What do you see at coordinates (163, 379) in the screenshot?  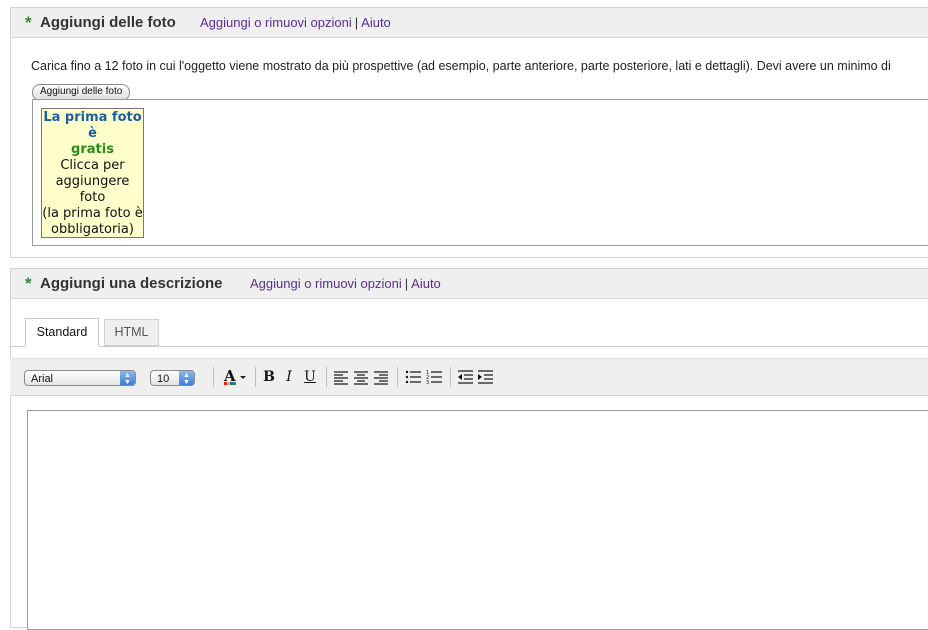 I see `font-size-value: 10` at bounding box center [163, 379].